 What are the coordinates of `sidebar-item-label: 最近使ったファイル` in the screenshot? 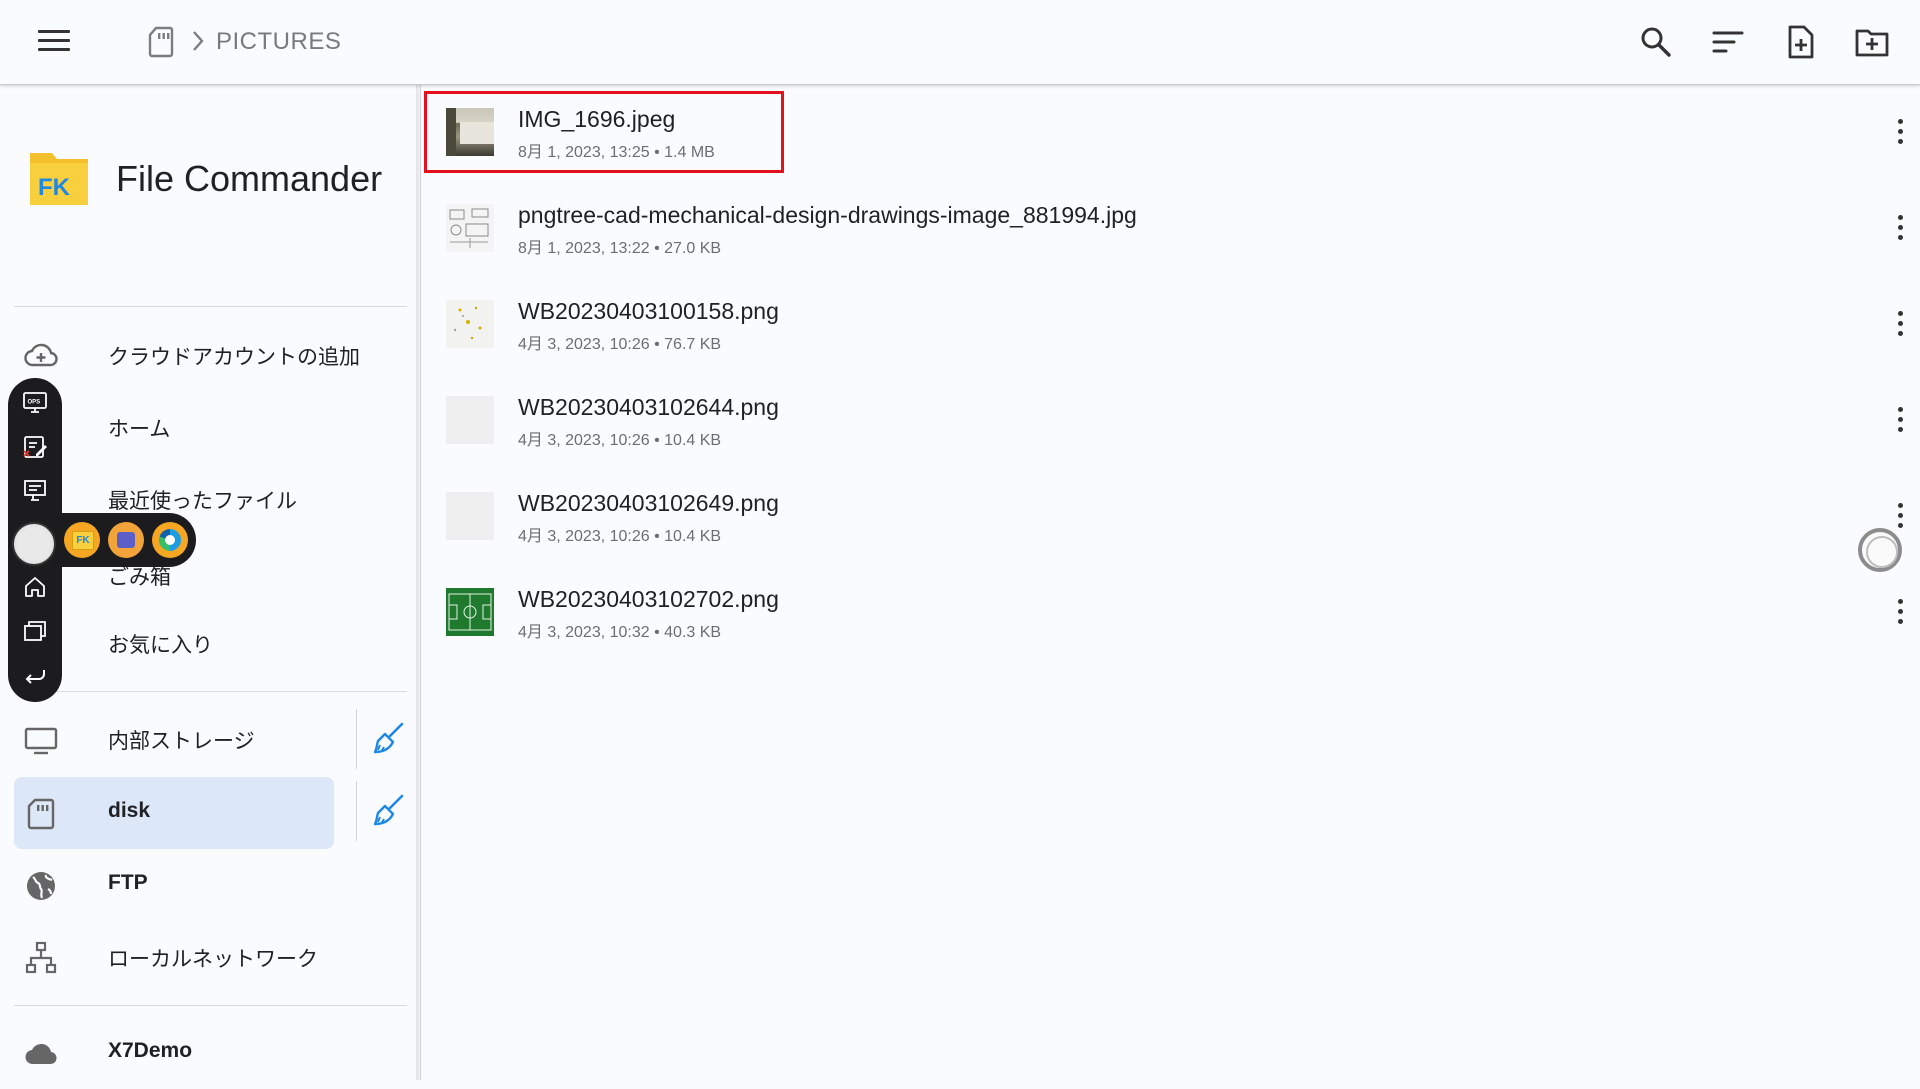 It's located at (202, 501).